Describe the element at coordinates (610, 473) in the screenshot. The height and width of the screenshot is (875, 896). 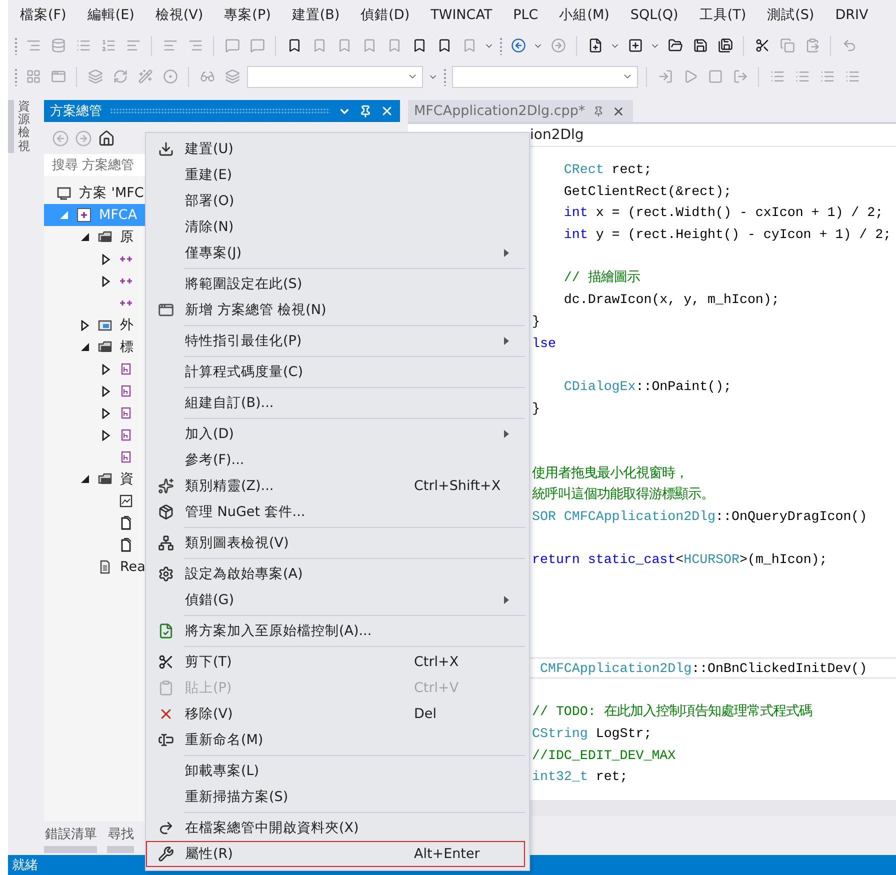
I see `code-line: 使用者拖曳最小化視窗時，` at that location.